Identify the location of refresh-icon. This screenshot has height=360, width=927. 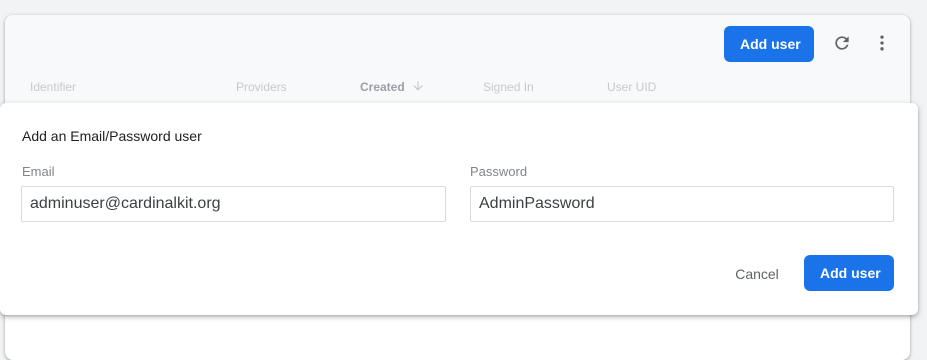
(842, 43).